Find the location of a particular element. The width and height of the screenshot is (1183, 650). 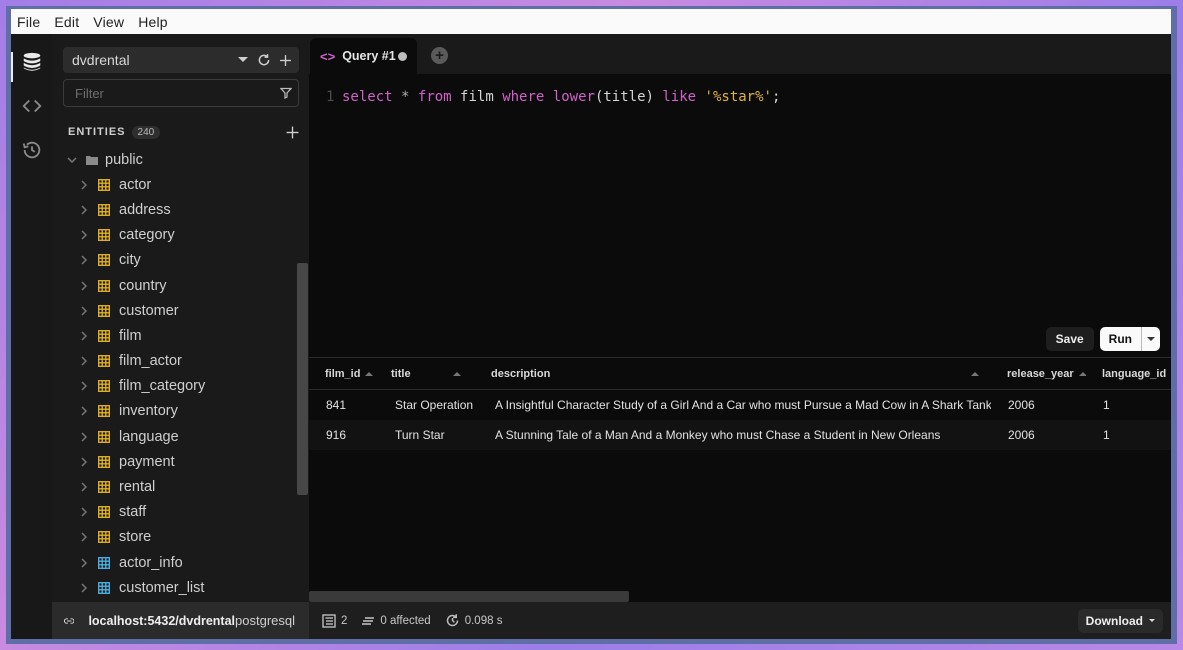

database-select: dvdrental is located at coordinates (181, 60).